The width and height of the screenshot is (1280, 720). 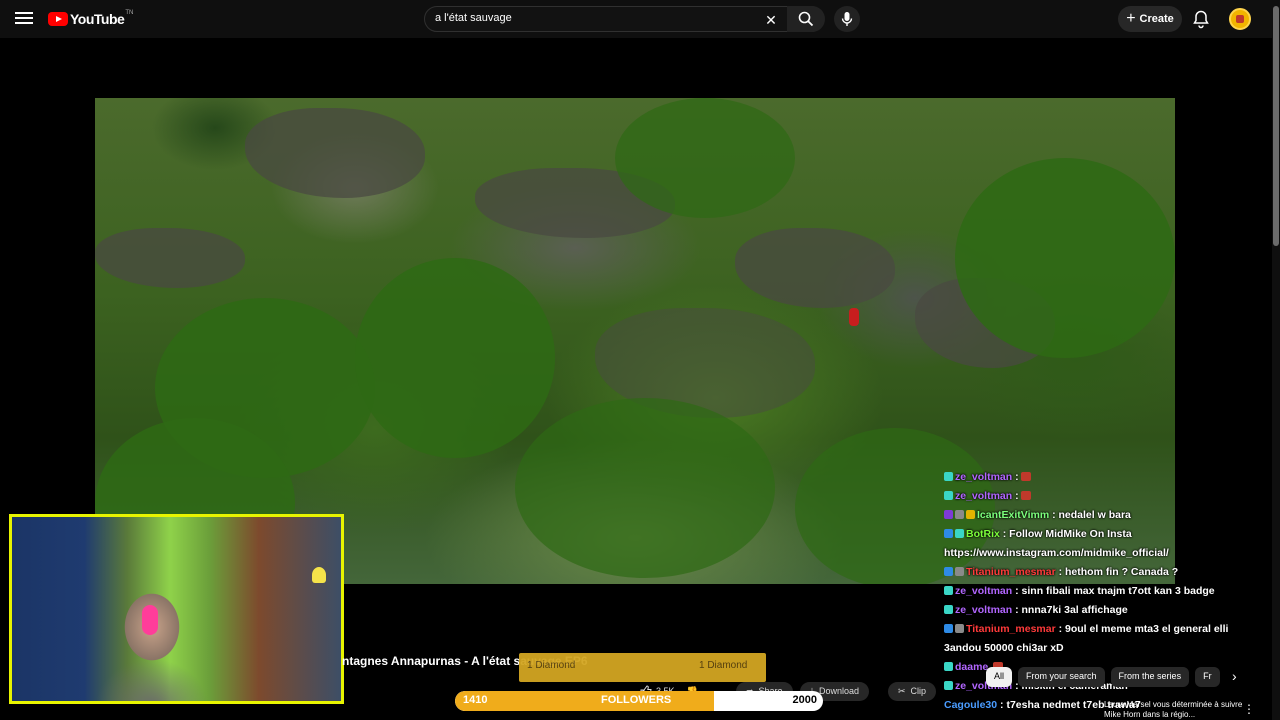 What do you see at coordinates (839, 691) in the screenshot?
I see `download-label: Download` at bounding box center [839, 691].